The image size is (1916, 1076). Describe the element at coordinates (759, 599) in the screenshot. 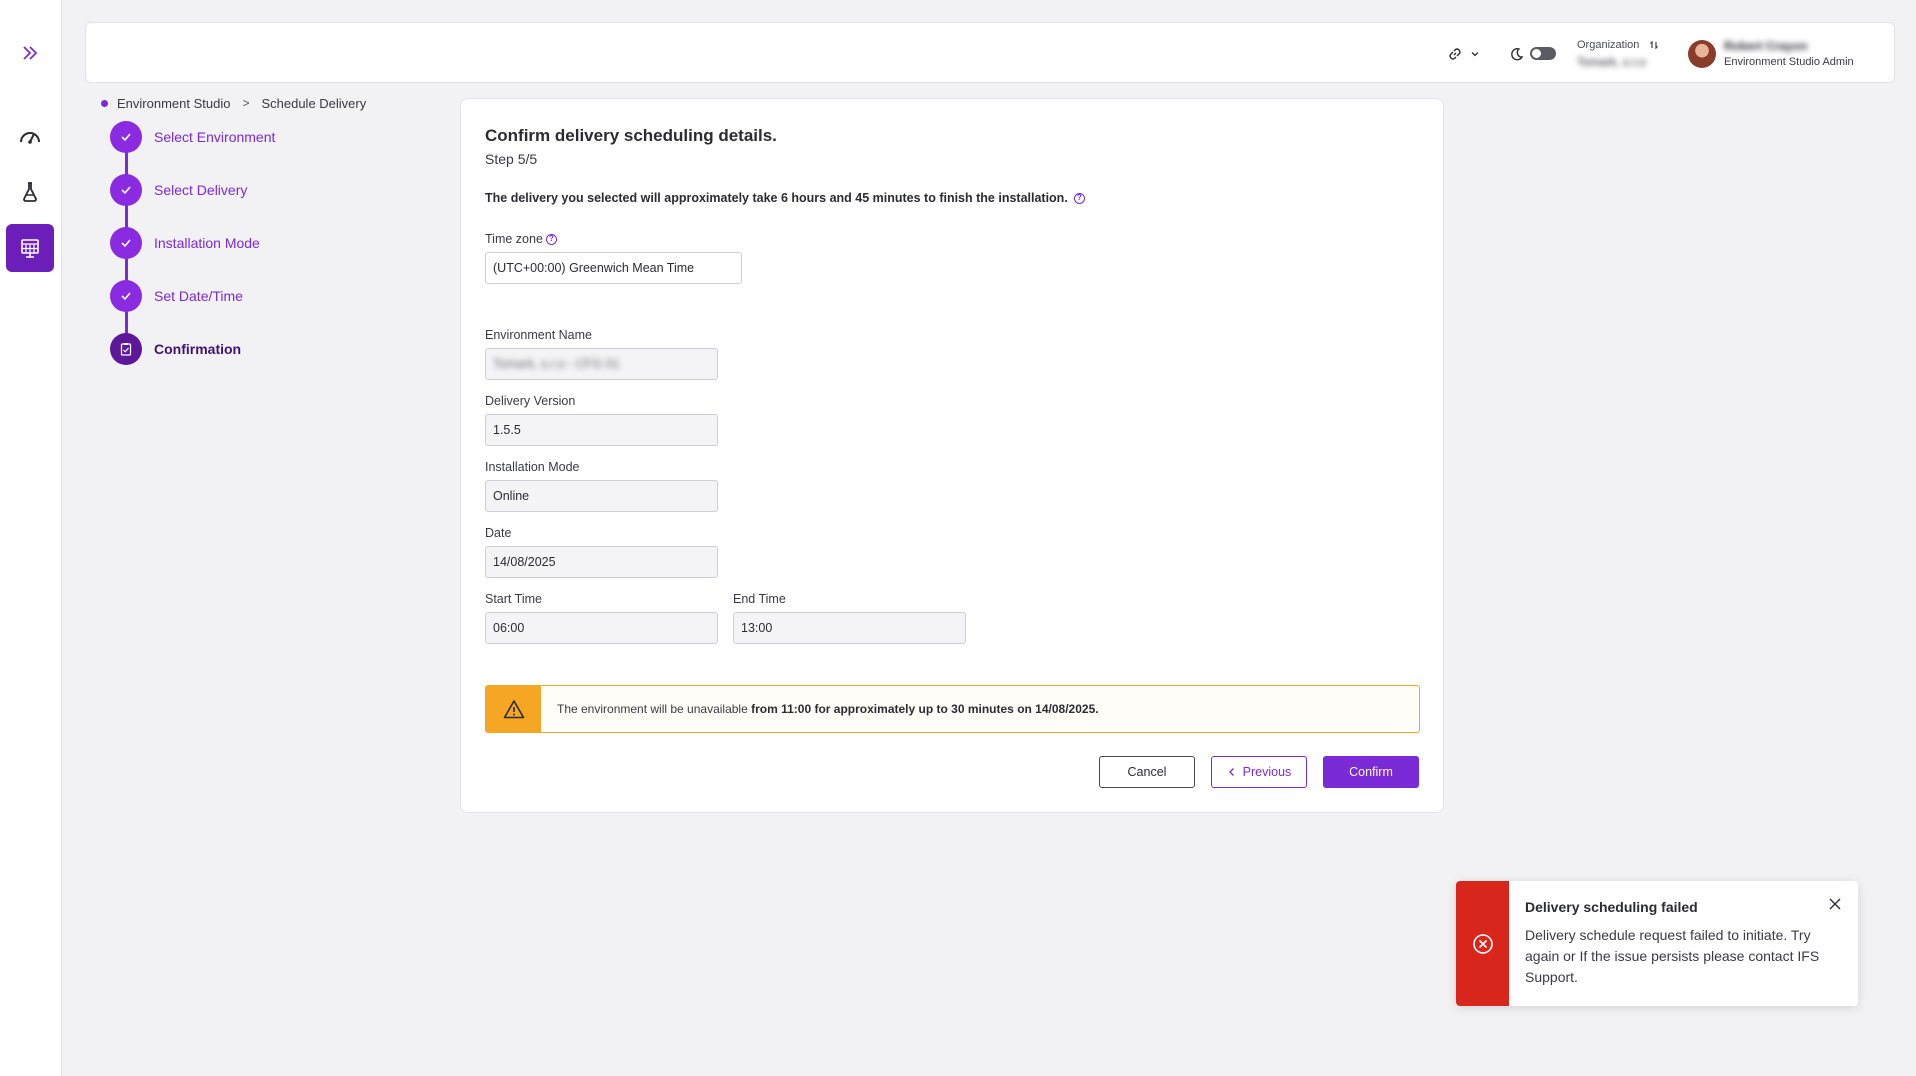

I see `end-time-label: End Time` at that location.